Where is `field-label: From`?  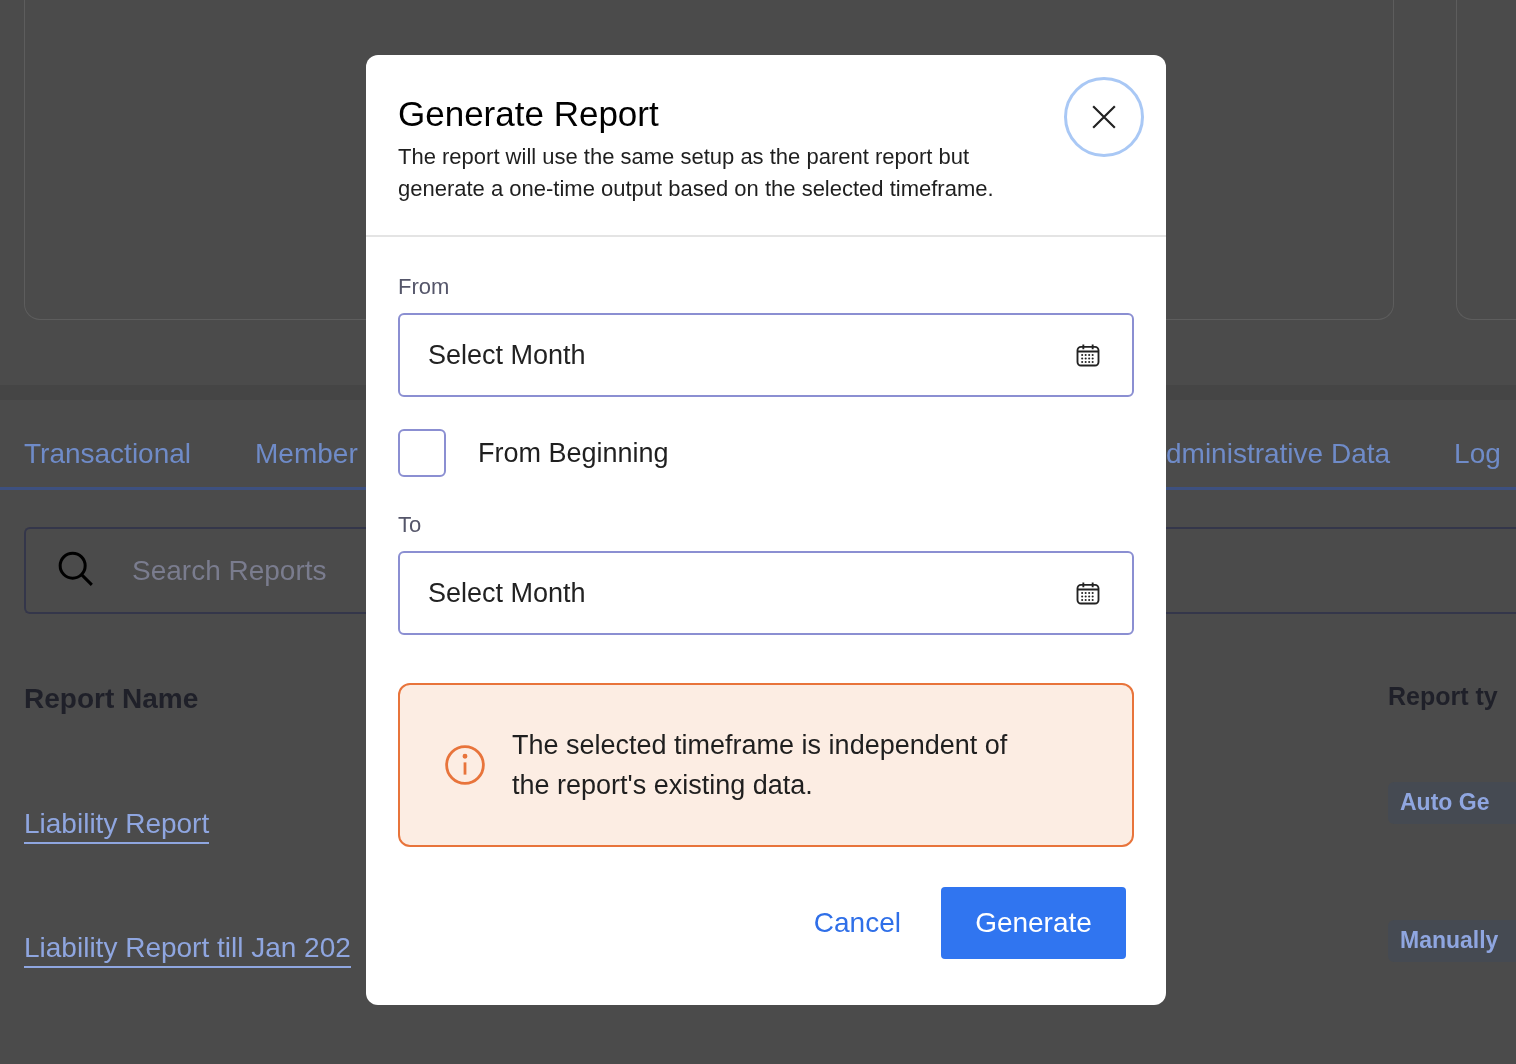
field-label: From is located at coordinates (424, 287).